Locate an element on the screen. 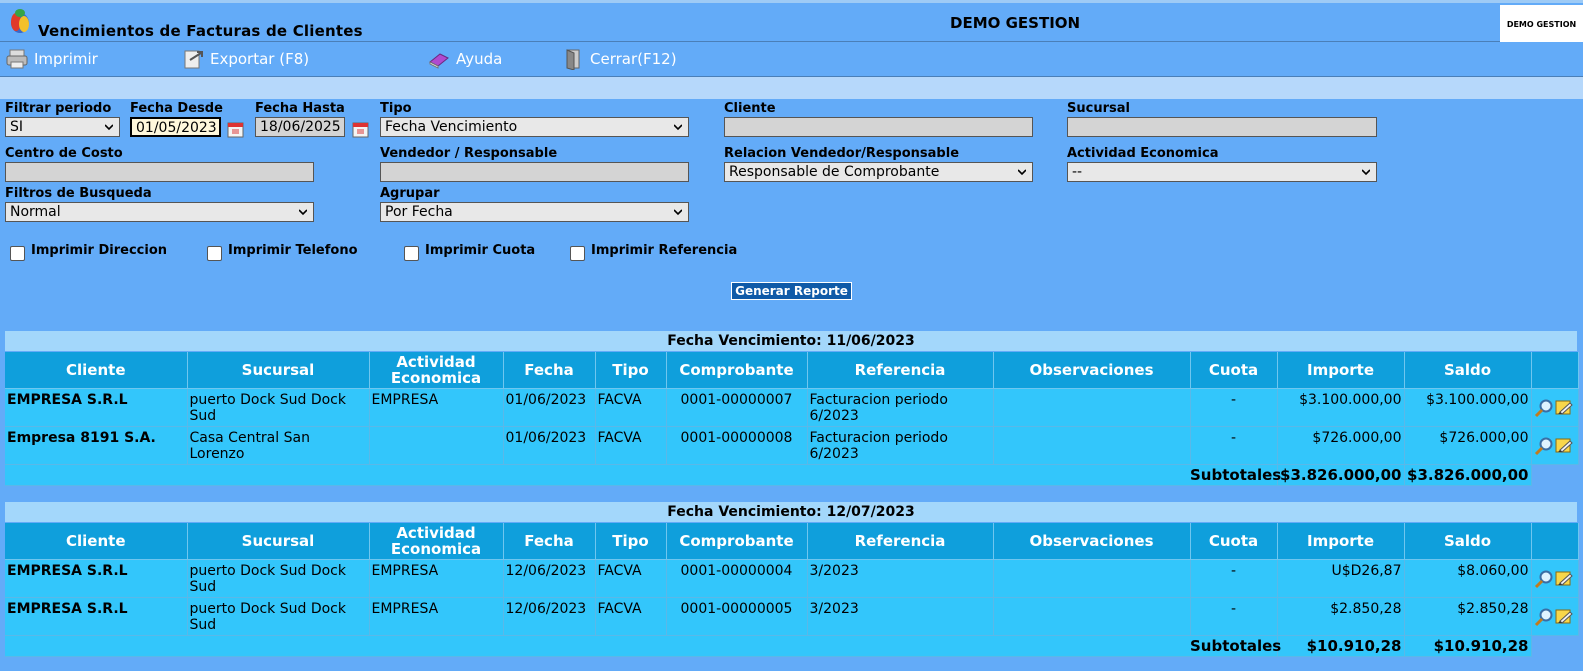 Image resolution: width=1583 pixels, height=671 pixels. imprimir-cuota-checkbox is located at coordinates (411, 253).